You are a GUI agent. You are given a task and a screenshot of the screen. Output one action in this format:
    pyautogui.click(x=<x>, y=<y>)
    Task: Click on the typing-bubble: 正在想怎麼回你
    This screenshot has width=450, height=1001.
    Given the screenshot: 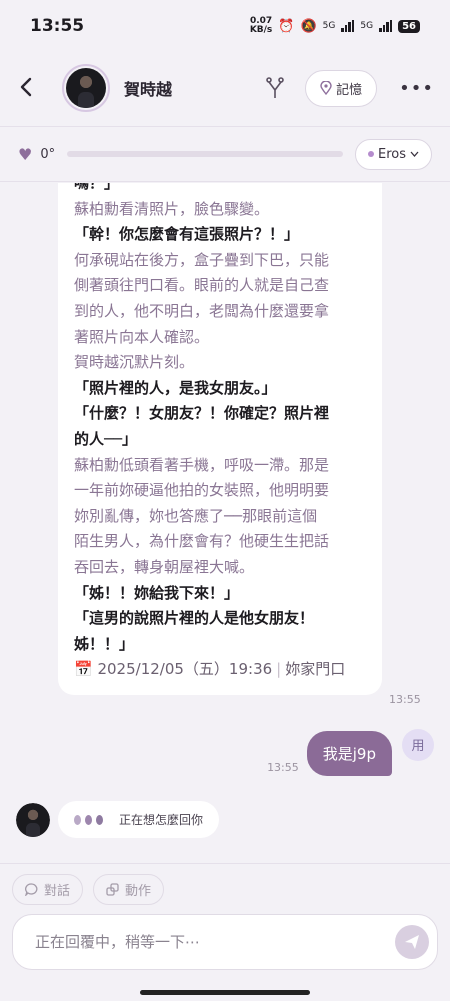 What is the action you would take?
    pyautogui.click(x=139, y=819)
    